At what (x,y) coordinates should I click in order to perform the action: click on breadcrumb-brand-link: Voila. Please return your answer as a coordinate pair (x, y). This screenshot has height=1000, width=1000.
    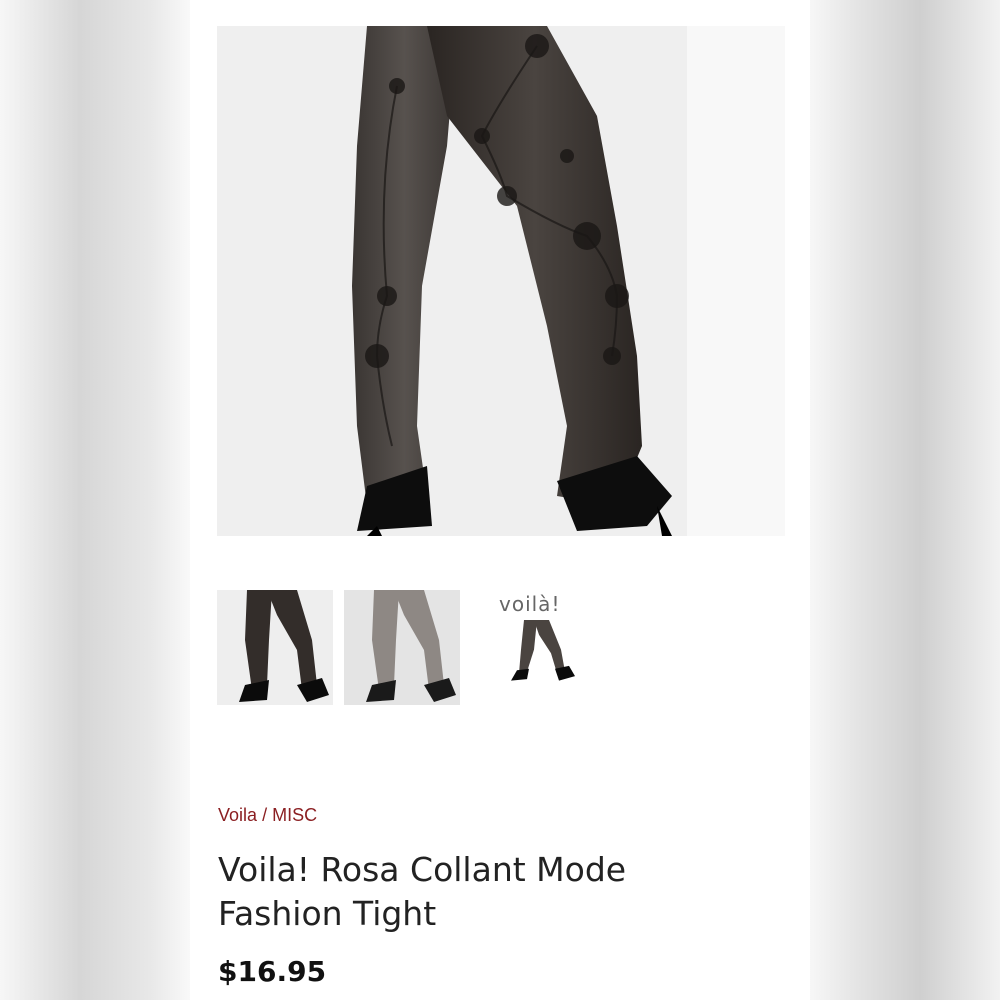
    Looking at the image, I should click on (237, 815).